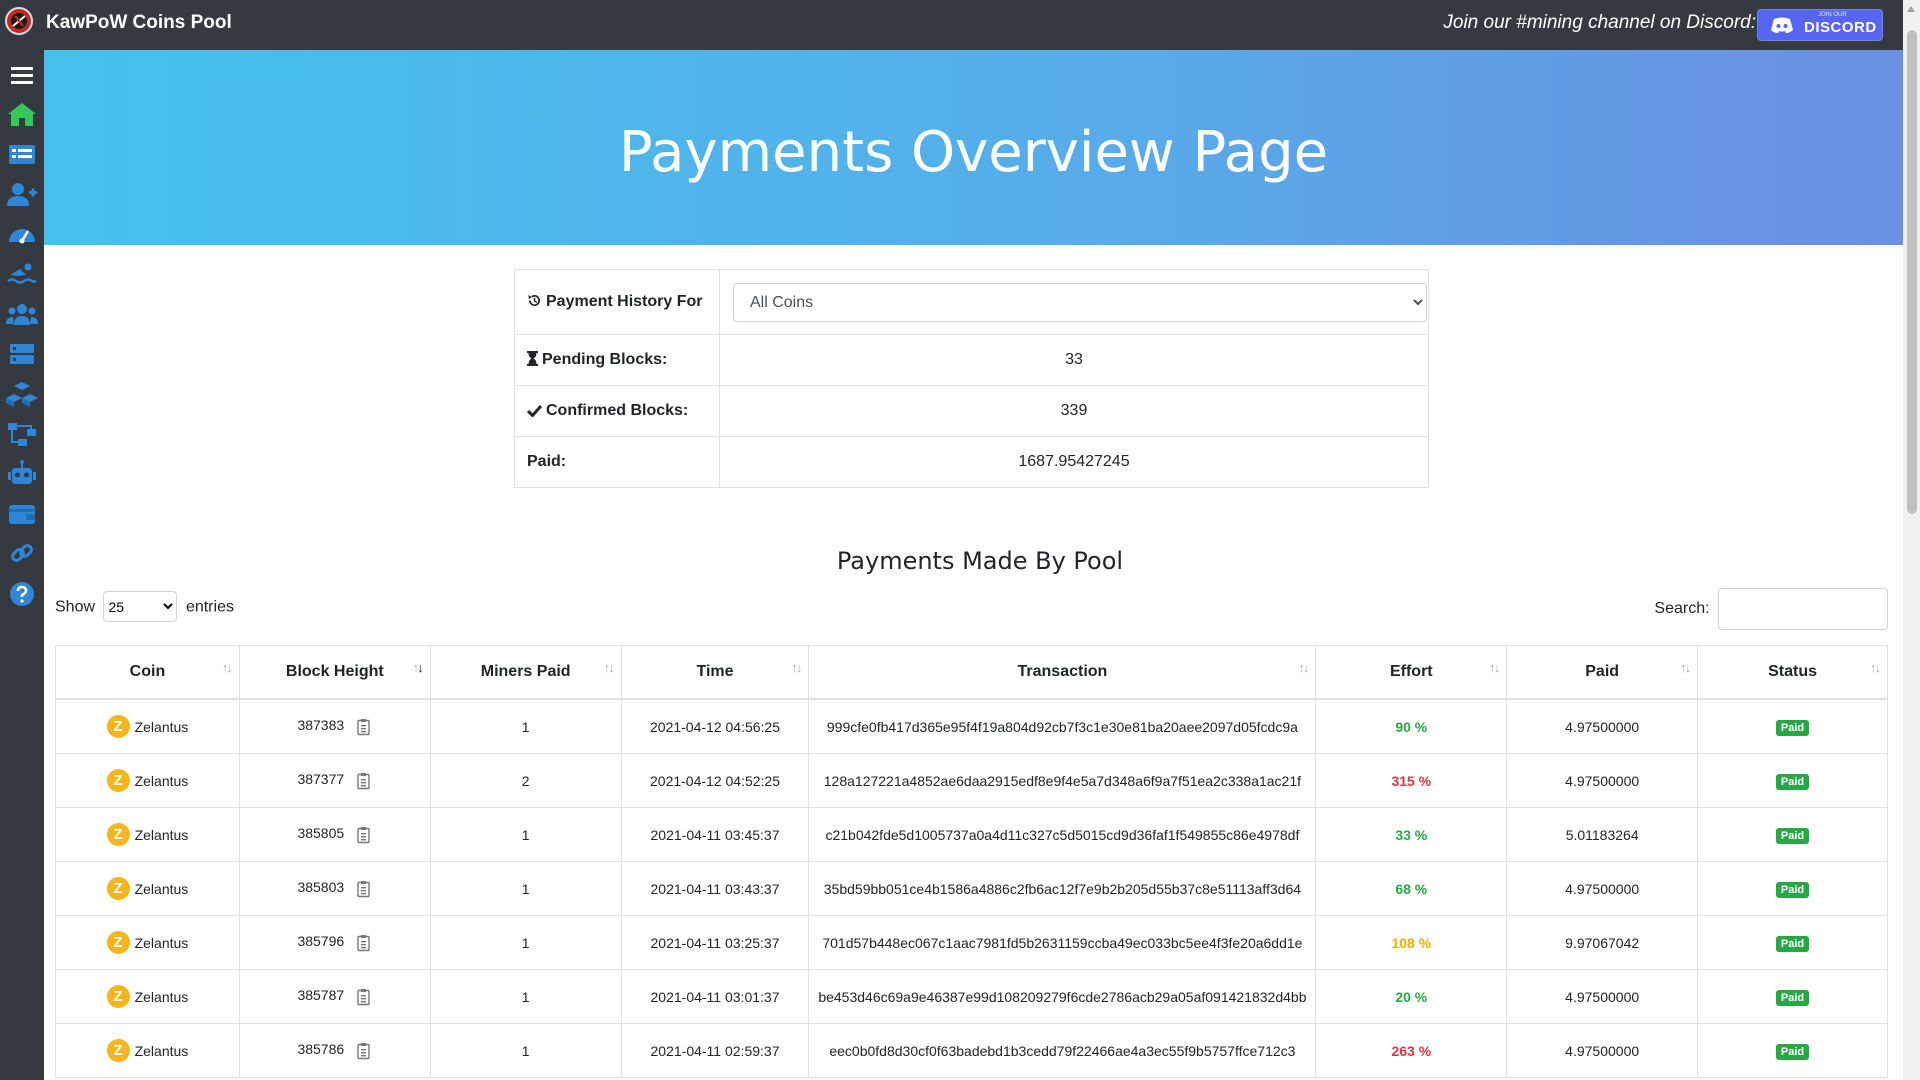 Image resolution: width=1920 pixels, height=1080 pixels. What do you see at coordinates (534, 410) in the screenshot?
I see `checkmark-icon` at bounding box center [534, 410].